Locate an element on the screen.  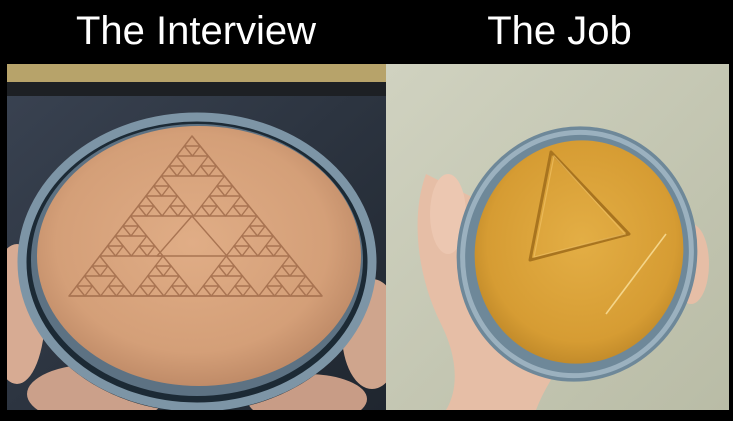
meme-caption-interview: The Interview is located at coordinates (196, 31).